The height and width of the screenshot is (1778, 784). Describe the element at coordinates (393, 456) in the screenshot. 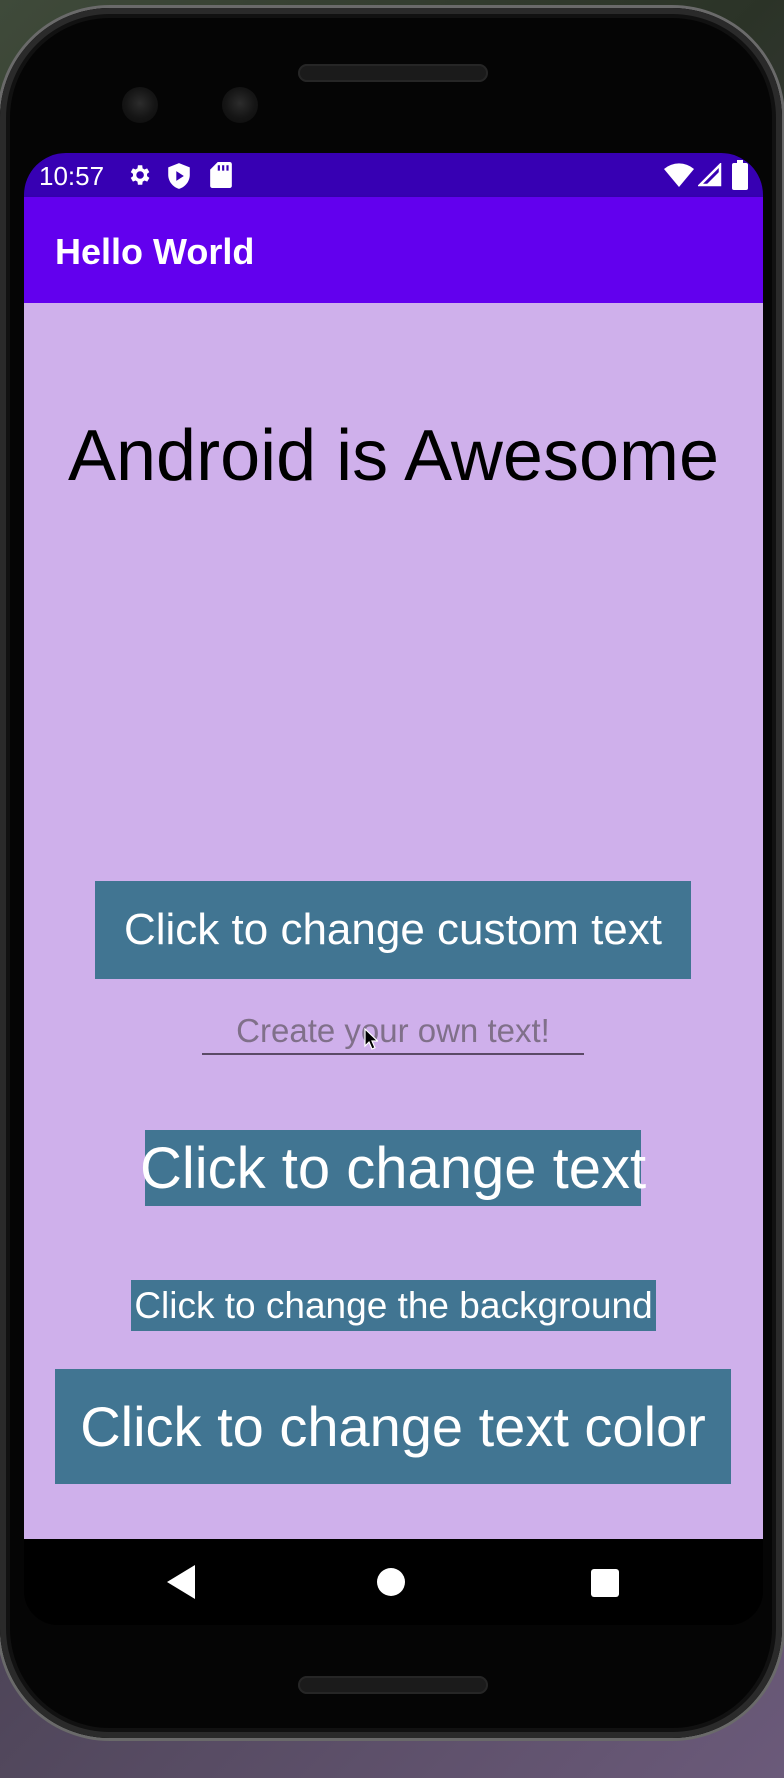

I see `headline-text: Android is Awesome` at that location.